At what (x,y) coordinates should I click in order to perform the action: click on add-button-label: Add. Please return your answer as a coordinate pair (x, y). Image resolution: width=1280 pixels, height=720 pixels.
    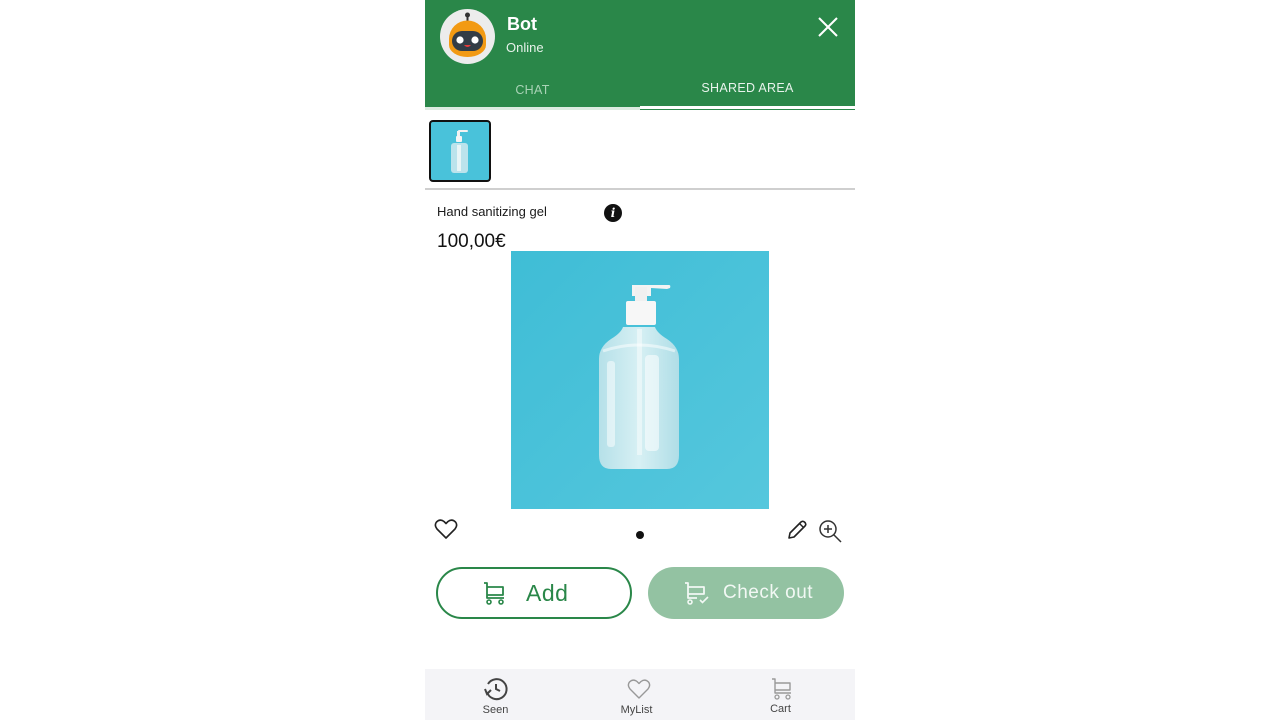
    Looking at the image, I should click on (547, 592).